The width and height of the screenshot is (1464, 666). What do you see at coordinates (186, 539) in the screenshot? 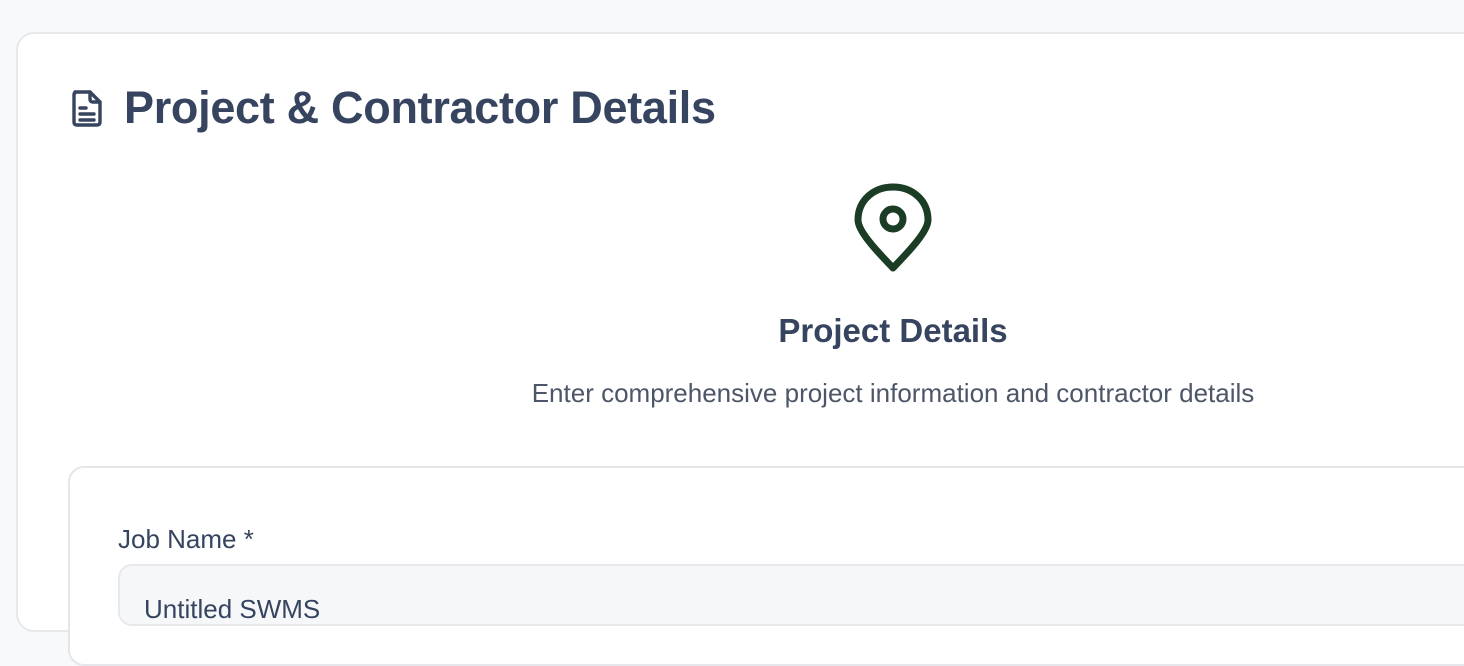
I see `job-name-label: Job Name *` at bounding box center [186, 539].